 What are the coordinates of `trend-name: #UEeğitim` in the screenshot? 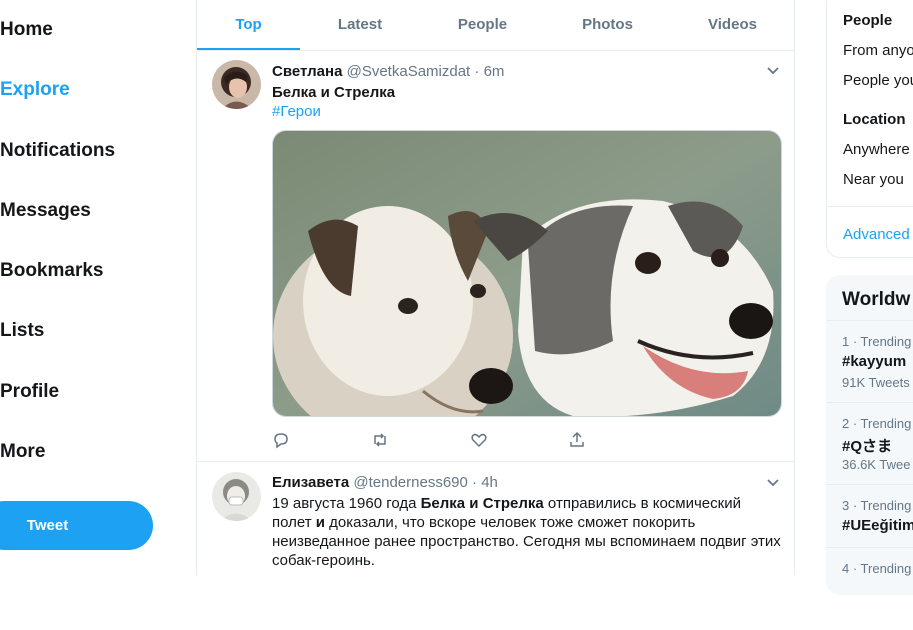 It's located at (877, 525).